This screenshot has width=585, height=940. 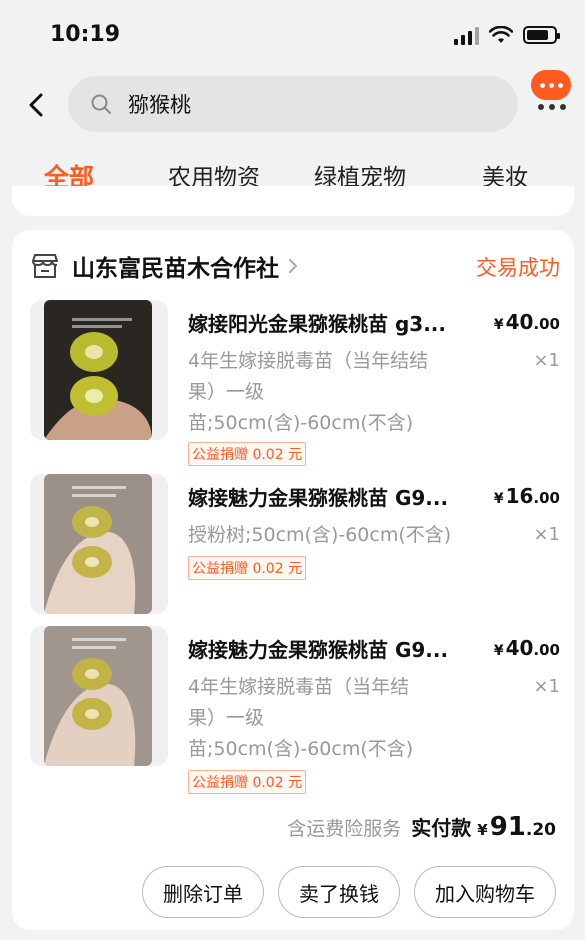 I want to click on wifi-icon, so click(x=501, y=34).